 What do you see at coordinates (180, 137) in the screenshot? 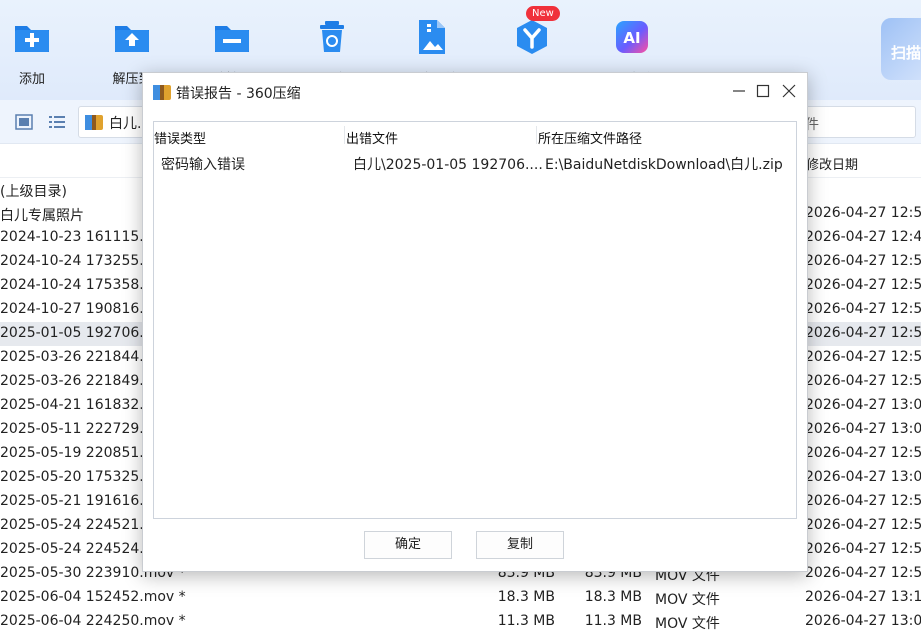
I see `column-header-error-type: 错误类型` at bounding box center [180, 137].